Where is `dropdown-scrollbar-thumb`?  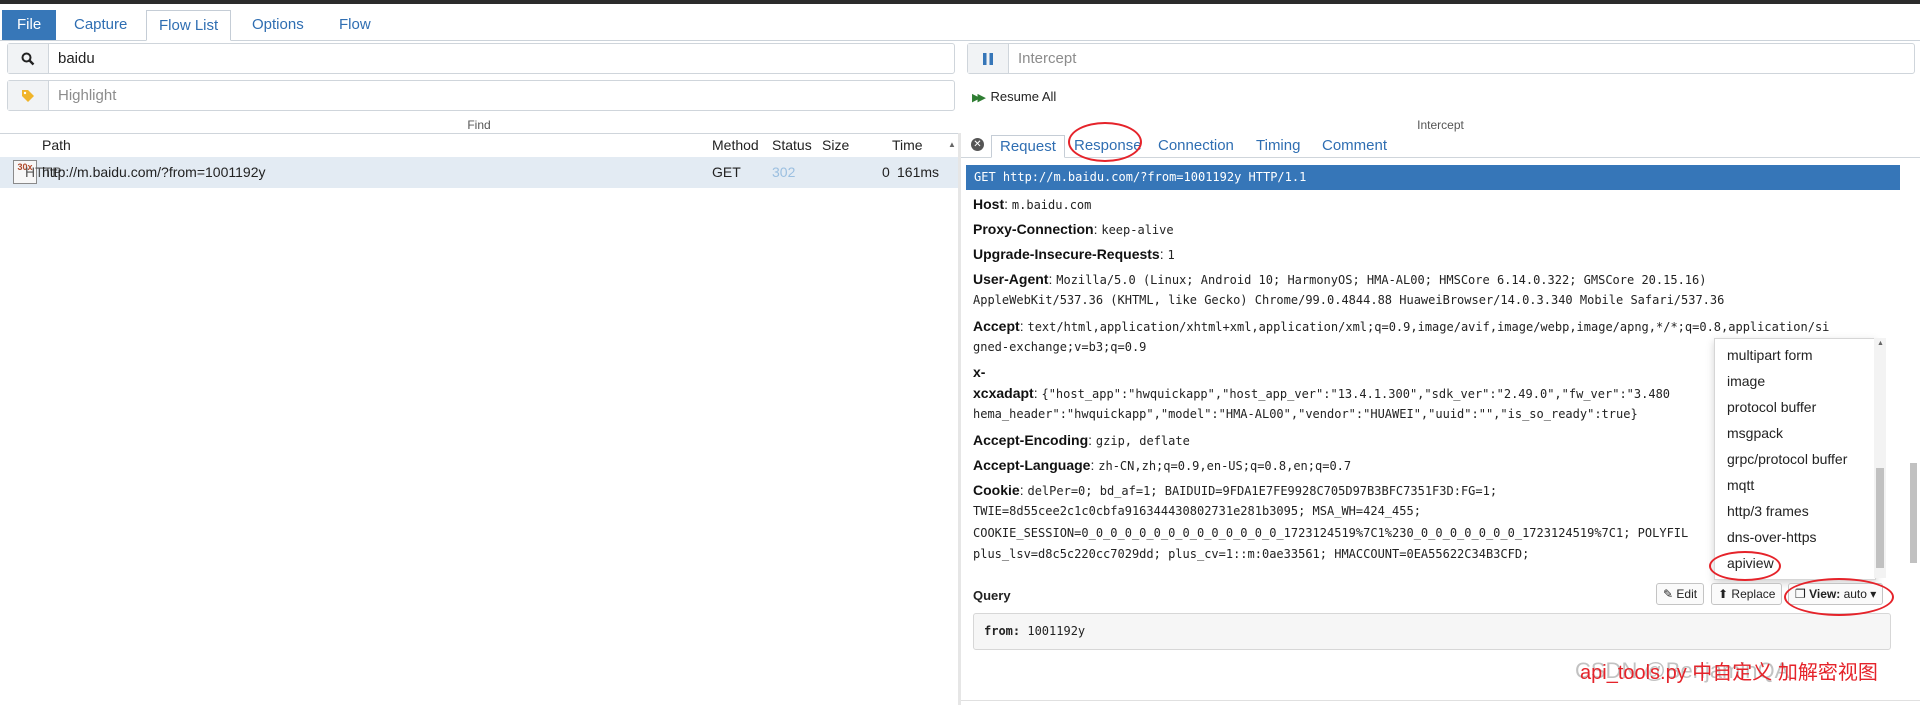 dropdown-scrollbar-thumb is located at coordinates (1880, 518).